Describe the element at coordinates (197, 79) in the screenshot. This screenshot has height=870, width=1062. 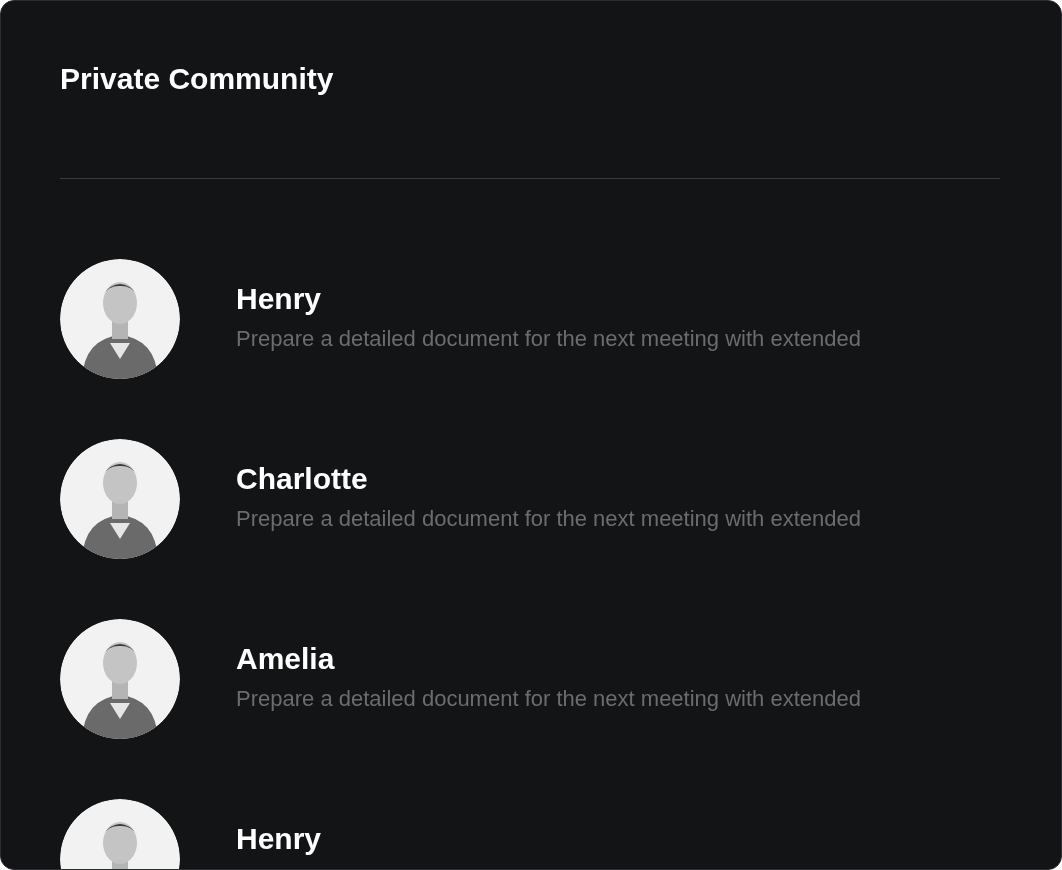
I see `card-title: Private Community` at that location.